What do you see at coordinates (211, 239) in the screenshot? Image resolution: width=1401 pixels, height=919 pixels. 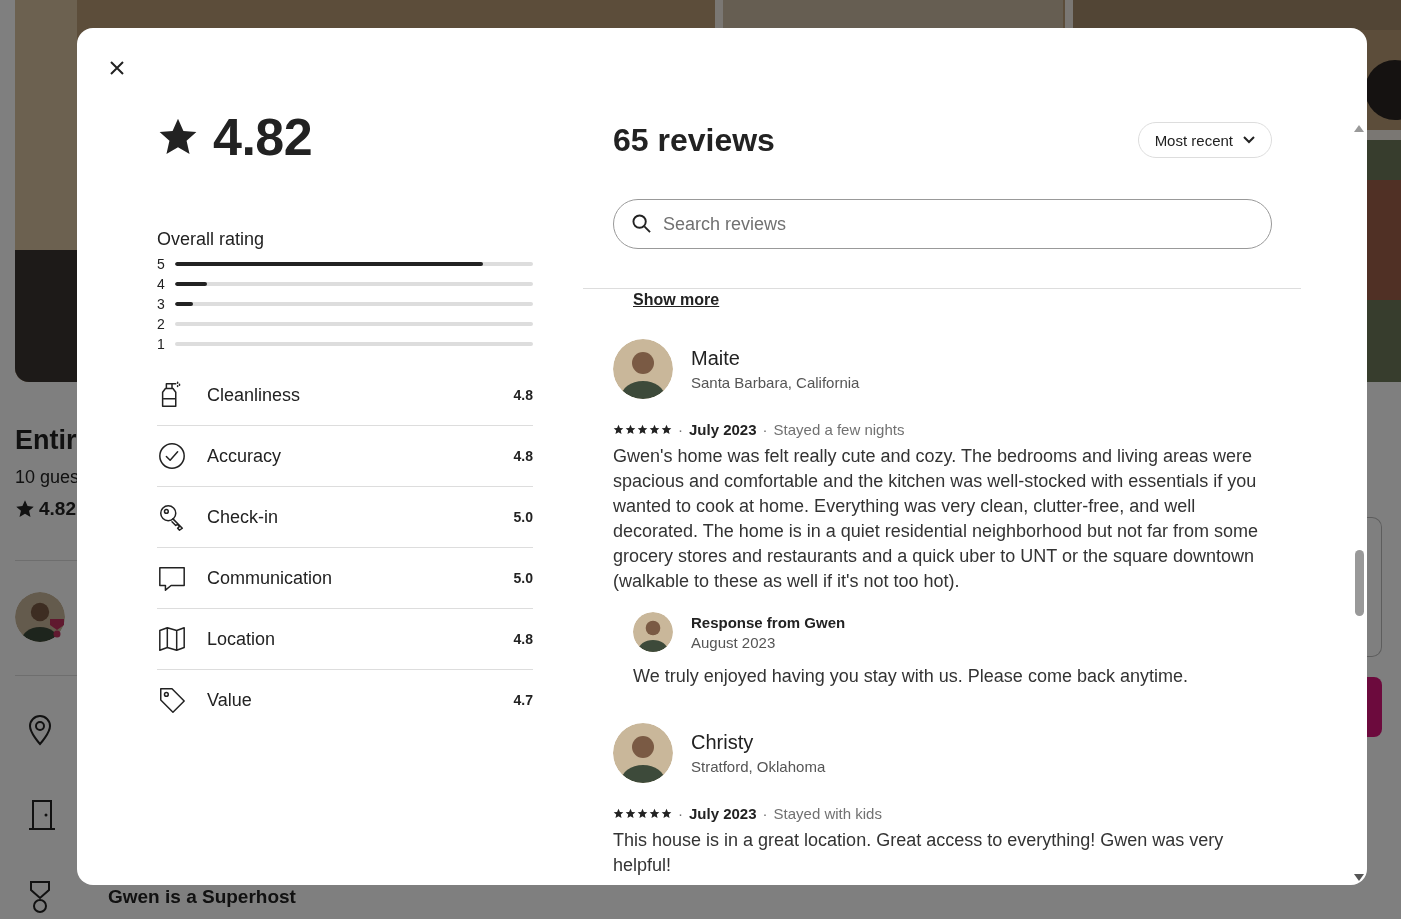 I see `section-label: Overall rating` at bounding box center [211, 239].